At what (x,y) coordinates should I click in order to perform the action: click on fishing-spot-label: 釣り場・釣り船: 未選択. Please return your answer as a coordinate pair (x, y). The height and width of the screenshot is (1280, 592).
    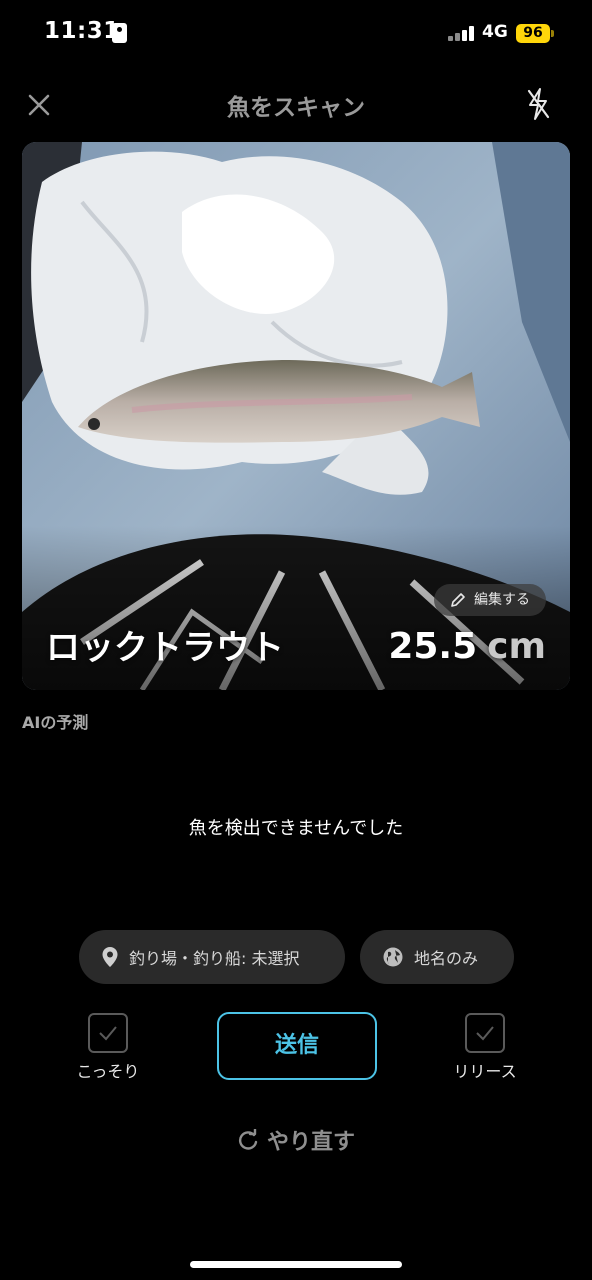
    Looking at the image, I should click on (214, 958).